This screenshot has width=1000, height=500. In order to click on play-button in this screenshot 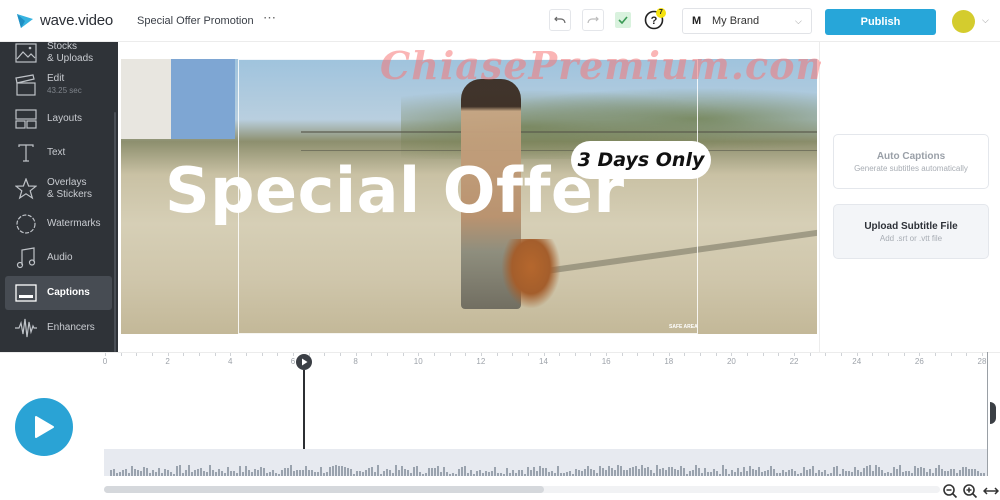, I will do `click(44, 427)`.